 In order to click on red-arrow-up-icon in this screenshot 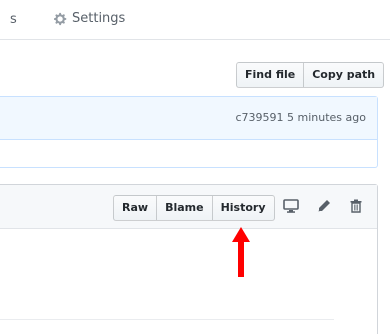, I will do `click(241, 252)`.